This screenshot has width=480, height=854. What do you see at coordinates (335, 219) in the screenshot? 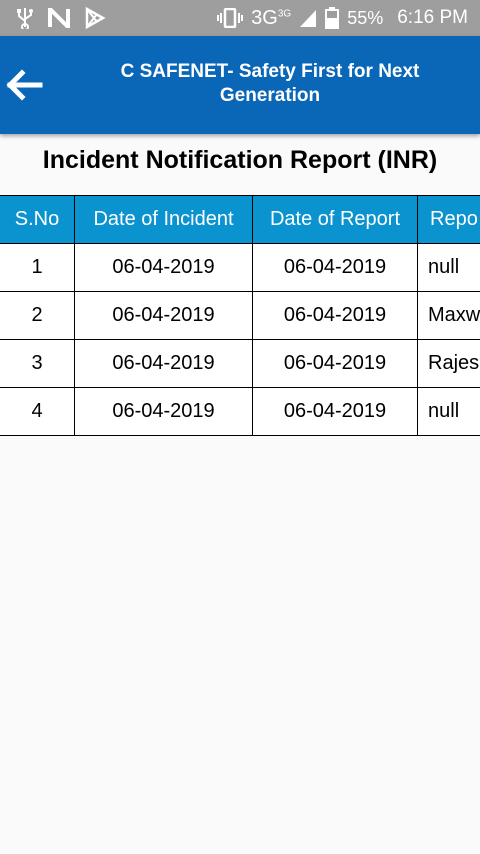
I see `header-date-of-report: Date of Report` at bounding box center [335, 219].